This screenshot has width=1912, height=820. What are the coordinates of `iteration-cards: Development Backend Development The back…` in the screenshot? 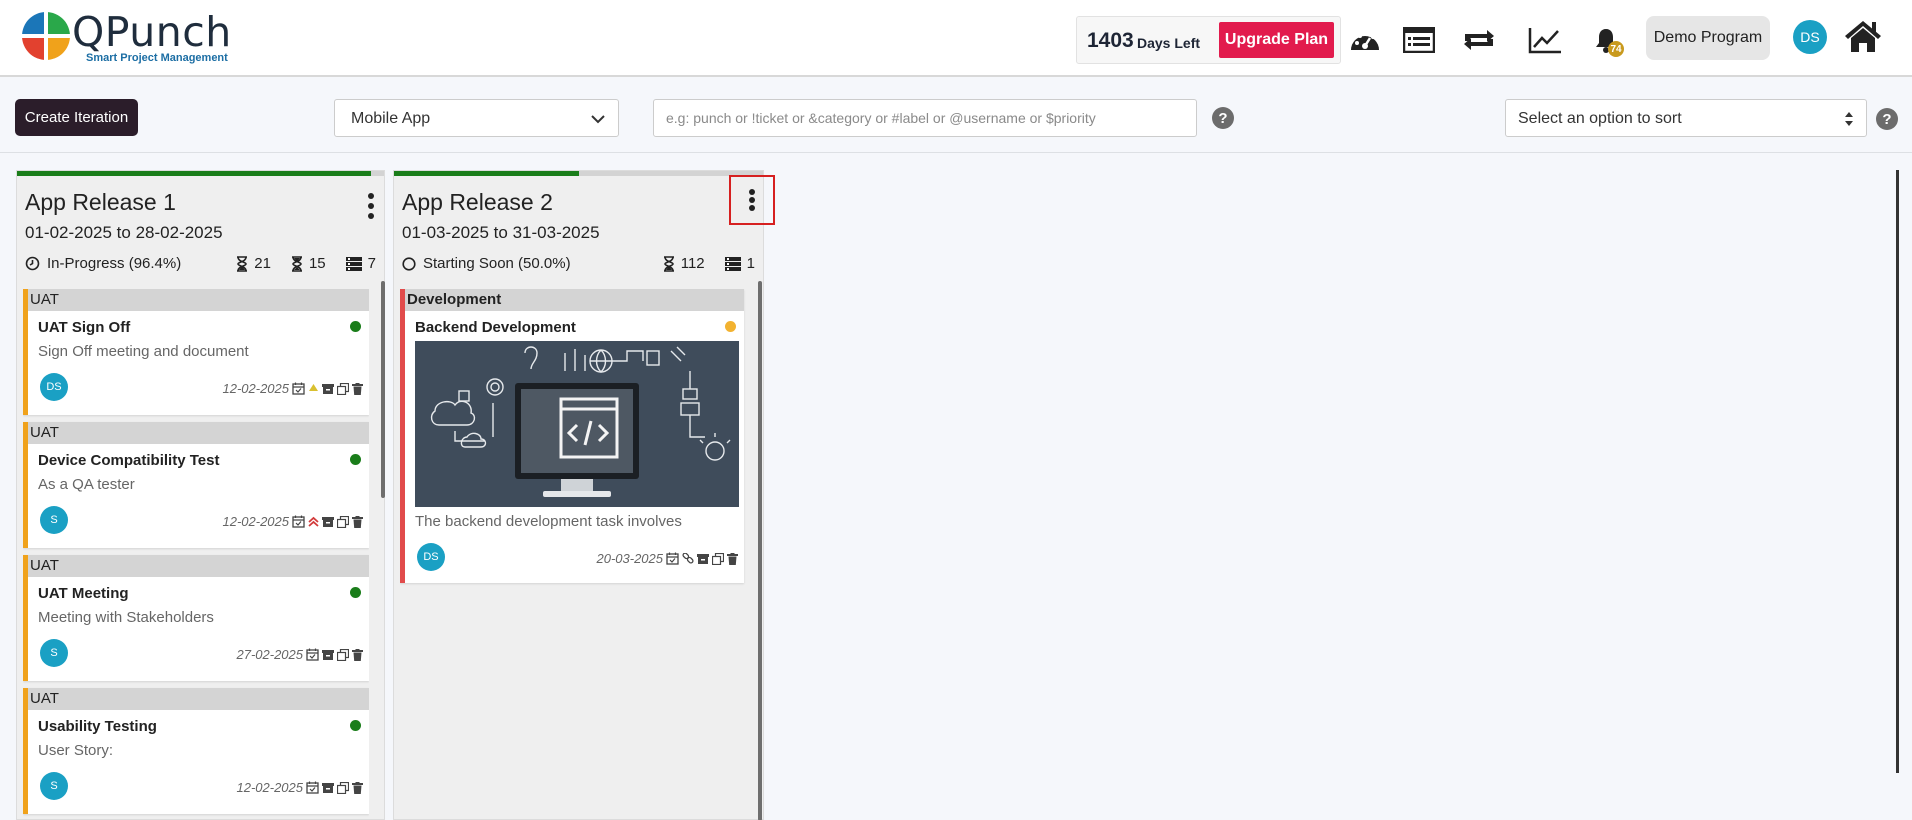 It's located at (573, 554).